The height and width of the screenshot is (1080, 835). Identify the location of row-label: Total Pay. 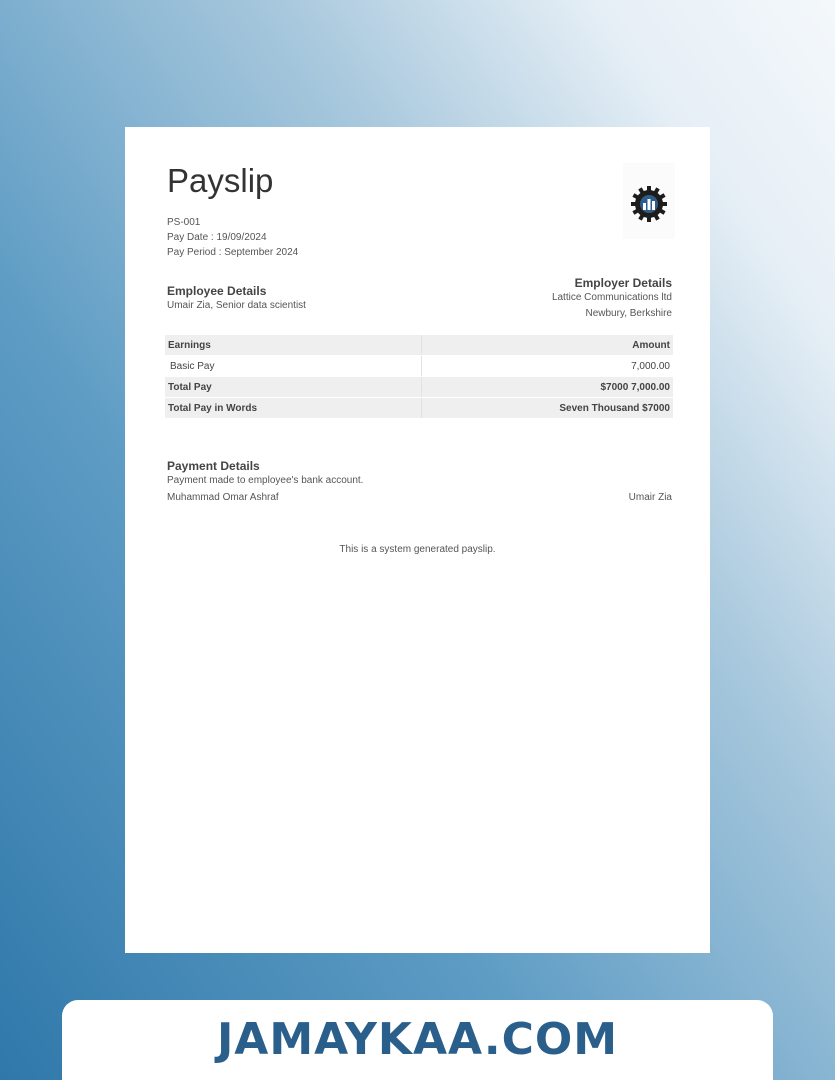
(293, 387).